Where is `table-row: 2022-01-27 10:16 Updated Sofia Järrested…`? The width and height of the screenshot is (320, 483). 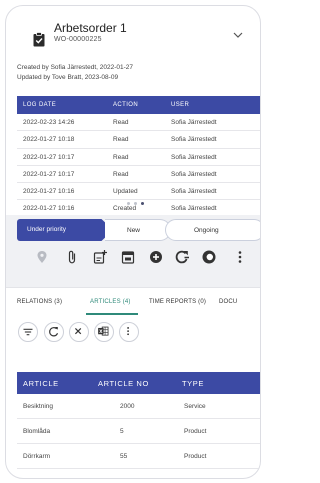
table-row: 2022-01-27 10:16 Updated Sofia Järrested… is located at coordinates (138, 192).